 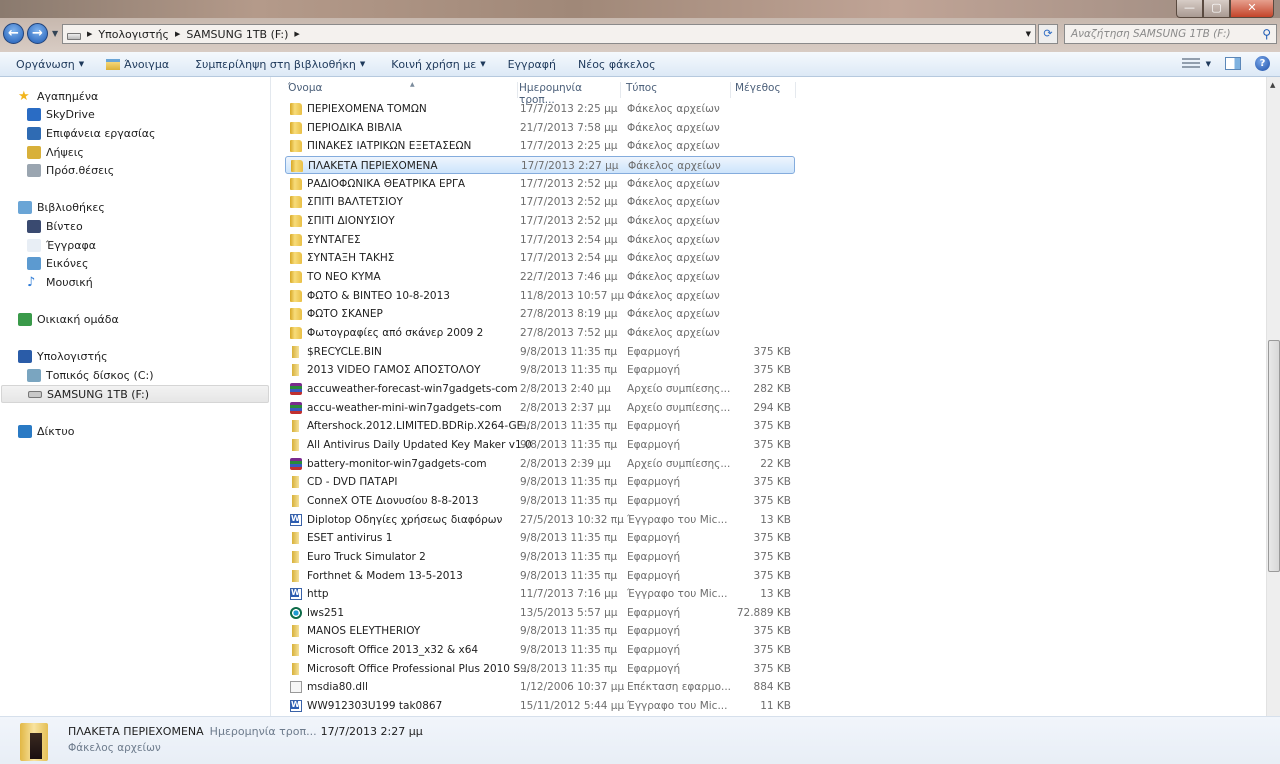 I want to click on nav-item-video: Βίντεο, so click(x=55, y=226).